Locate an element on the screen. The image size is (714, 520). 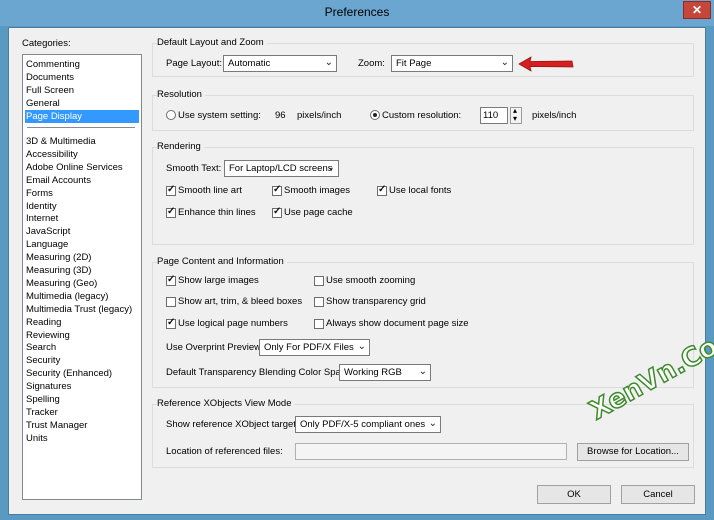
show-transparency-grid-checkbox is located at coordinates (319, 302).